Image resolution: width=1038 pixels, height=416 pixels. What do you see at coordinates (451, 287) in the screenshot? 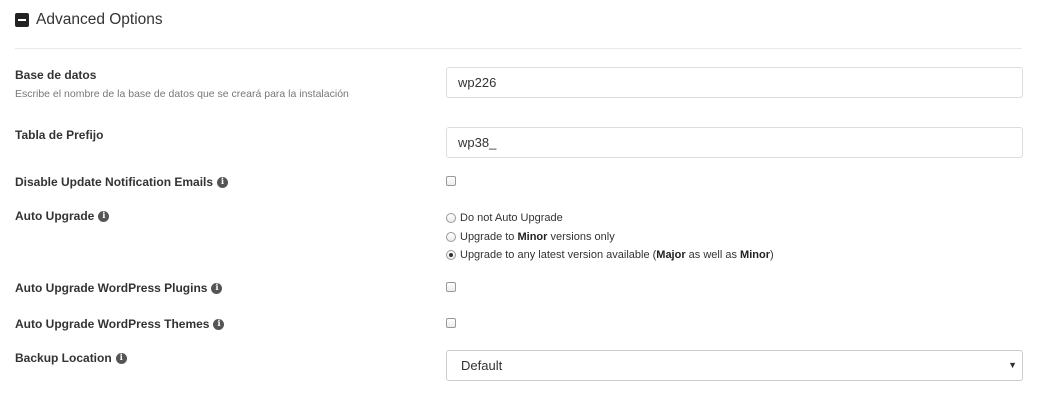
I see `auto-upgrade-plugins-checkbox` at bounding box center [451, 287].